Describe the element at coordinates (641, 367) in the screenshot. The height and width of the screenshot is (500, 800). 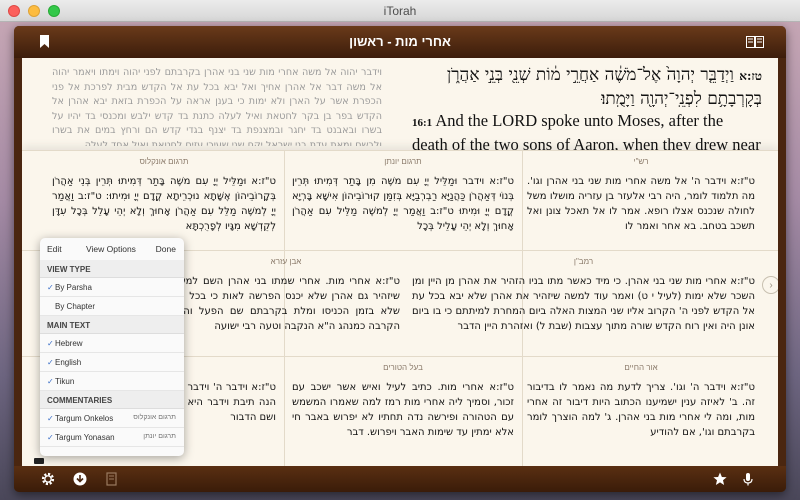
I see `commentary-title: אור החיים` at that location.